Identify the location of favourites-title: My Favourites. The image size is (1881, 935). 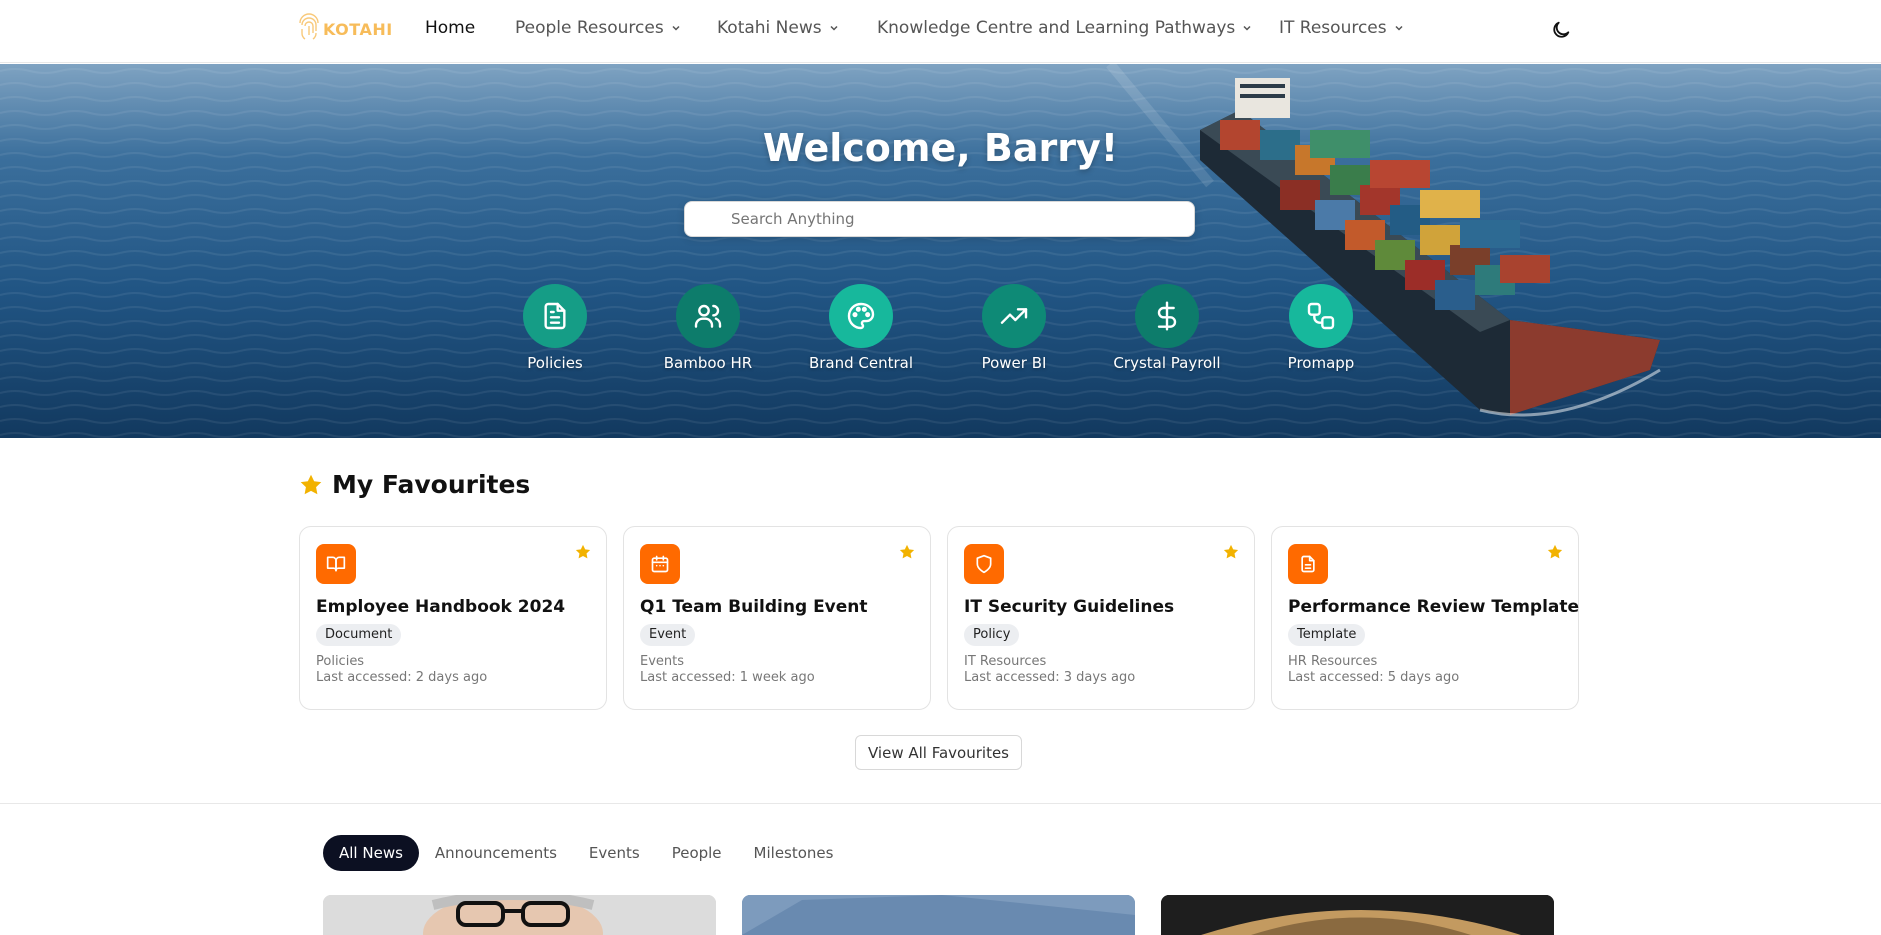
(431, 484).